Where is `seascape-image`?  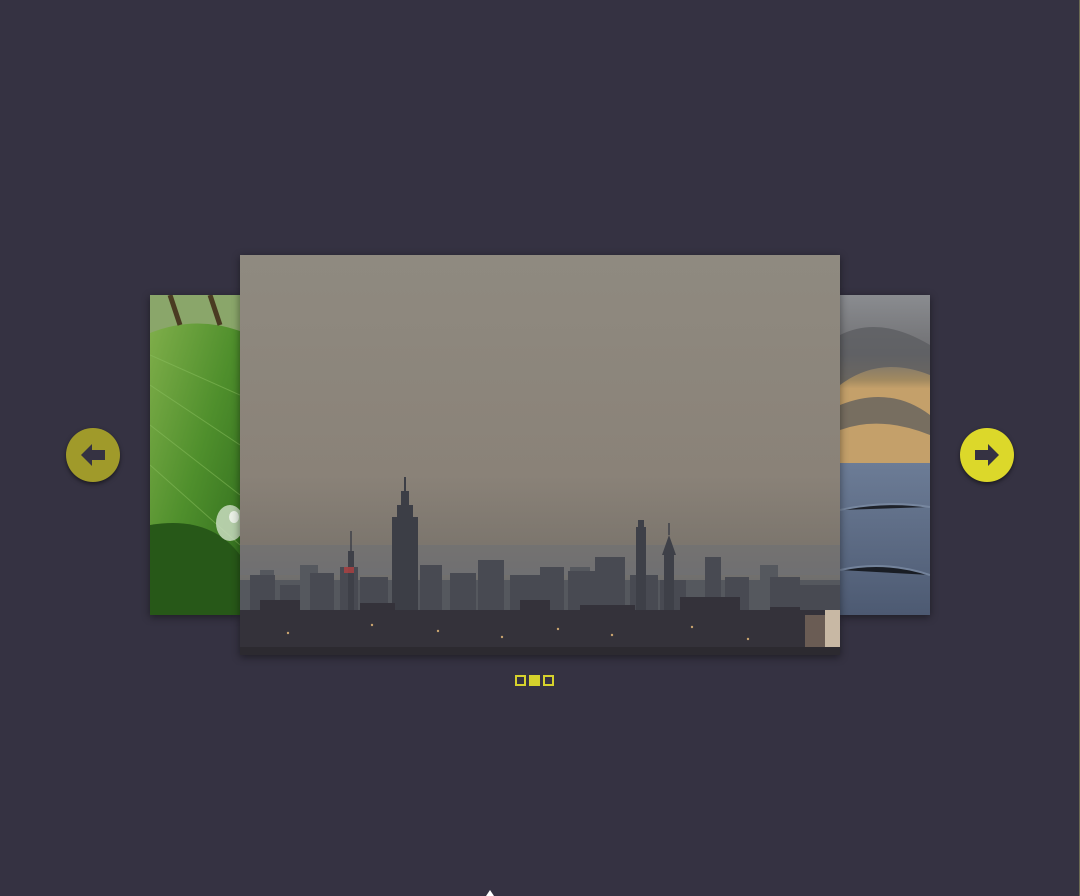
seascape-image is located at coordinates (885, 455).